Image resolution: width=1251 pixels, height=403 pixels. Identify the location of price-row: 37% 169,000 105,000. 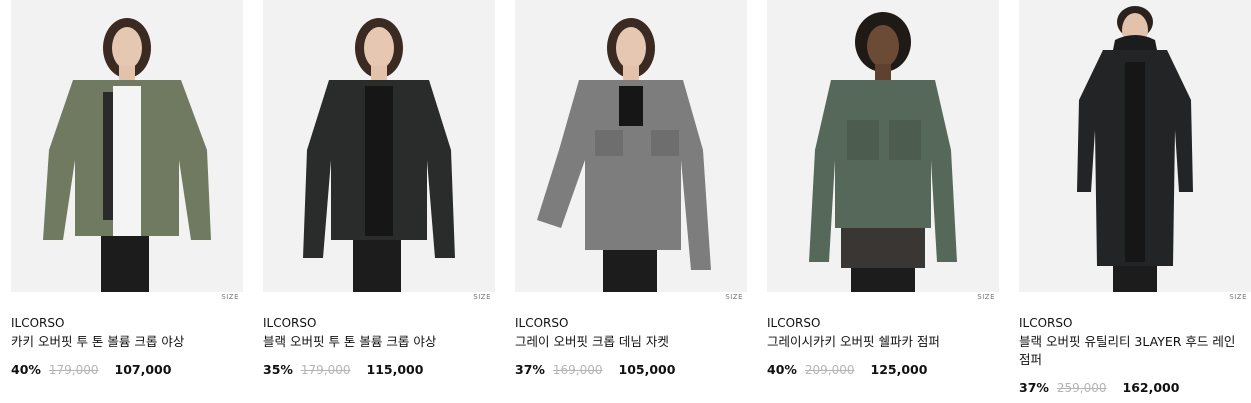
(595, 369).